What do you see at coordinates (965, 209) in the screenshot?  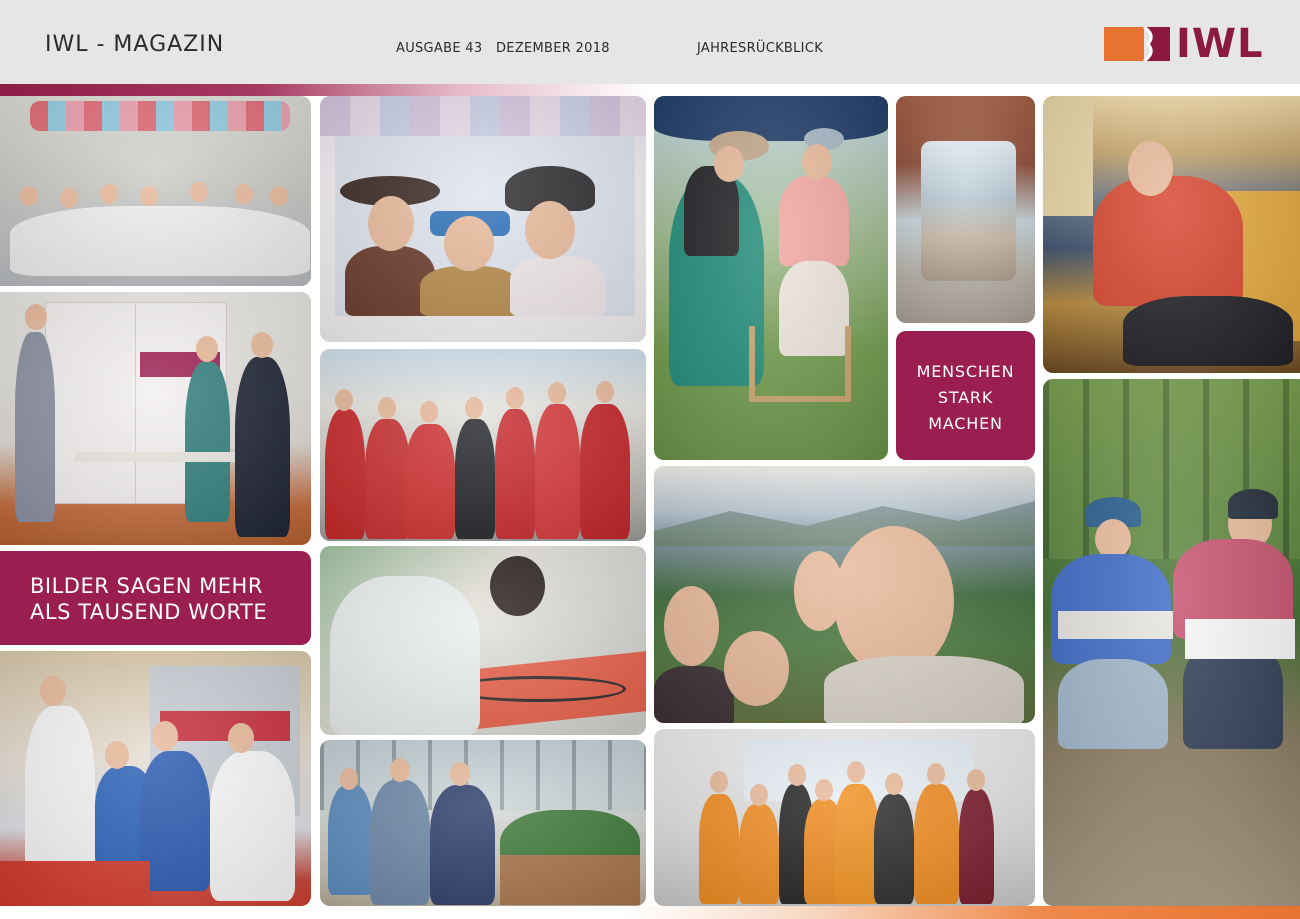 I see `photo-rock-window` at bounding box center [965, 209].